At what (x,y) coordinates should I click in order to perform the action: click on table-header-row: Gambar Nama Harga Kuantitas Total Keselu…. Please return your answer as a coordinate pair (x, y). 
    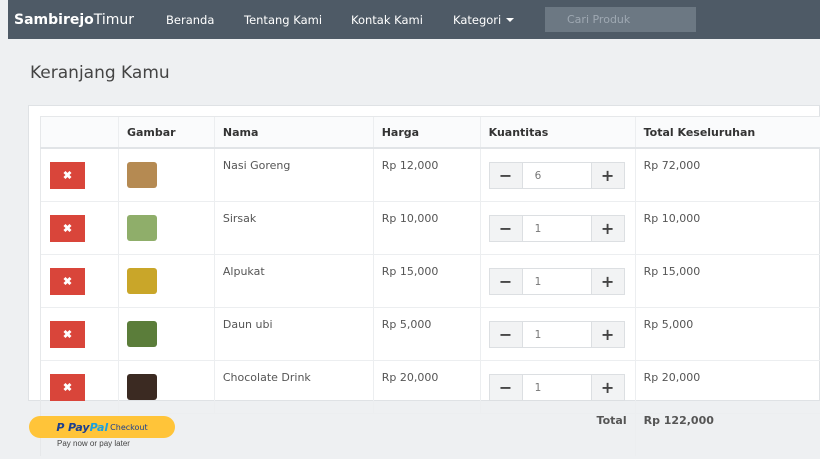
    Looking at the image, I should click on (430, 132).